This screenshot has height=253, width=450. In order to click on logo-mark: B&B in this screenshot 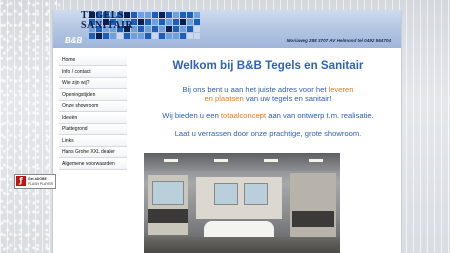, I will do `click(74, 40)`.